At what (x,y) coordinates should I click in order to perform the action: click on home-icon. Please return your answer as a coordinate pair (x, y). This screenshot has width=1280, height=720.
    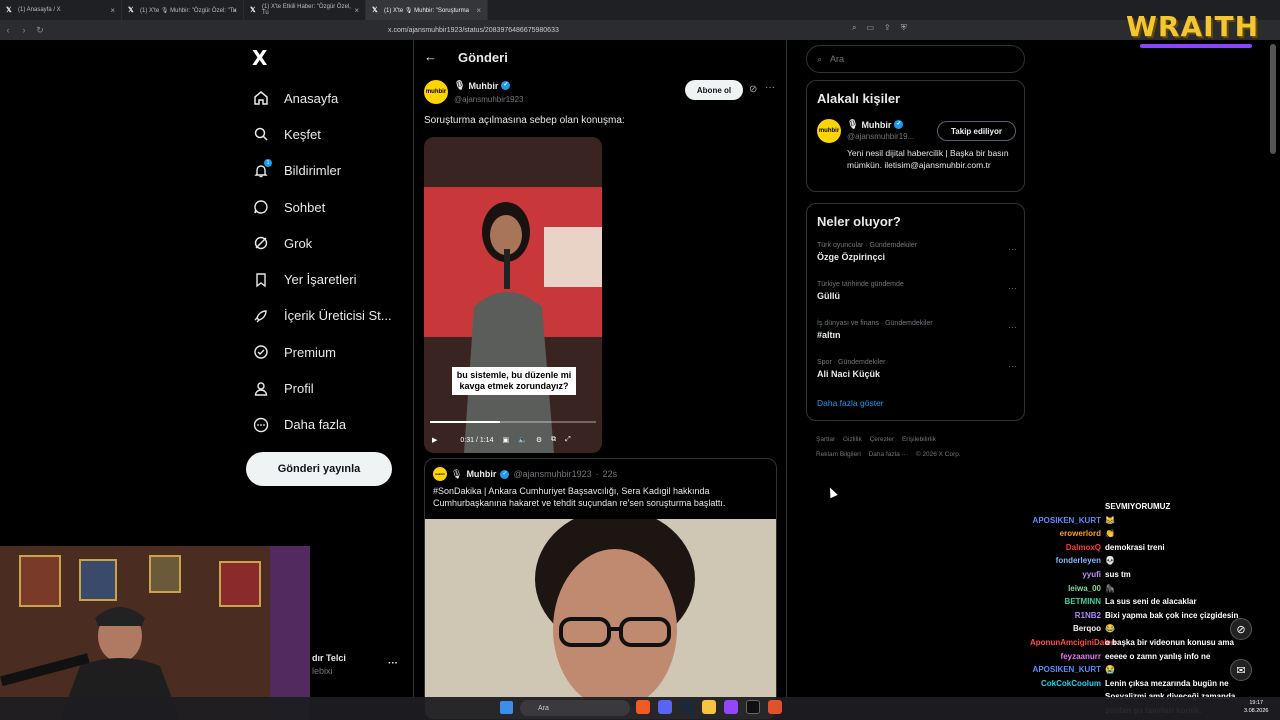
    Looking at the image, I should click on (261, 98).